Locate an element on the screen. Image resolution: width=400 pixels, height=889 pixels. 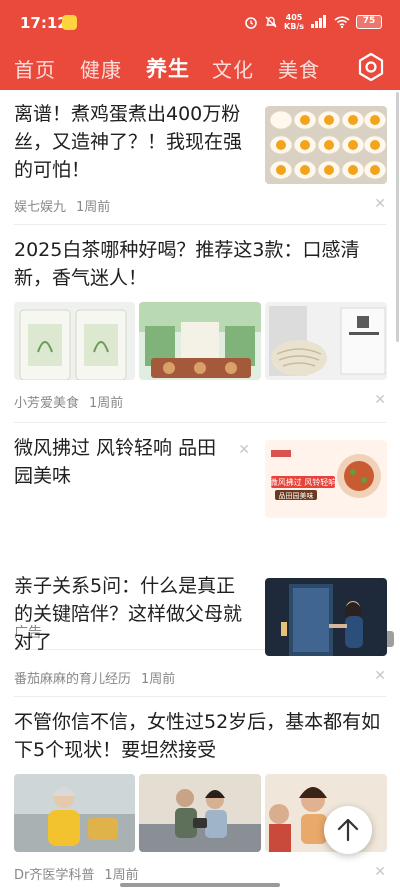
article-meta: 小芳爱美食 1周前 is located at coordinates (68, 401).